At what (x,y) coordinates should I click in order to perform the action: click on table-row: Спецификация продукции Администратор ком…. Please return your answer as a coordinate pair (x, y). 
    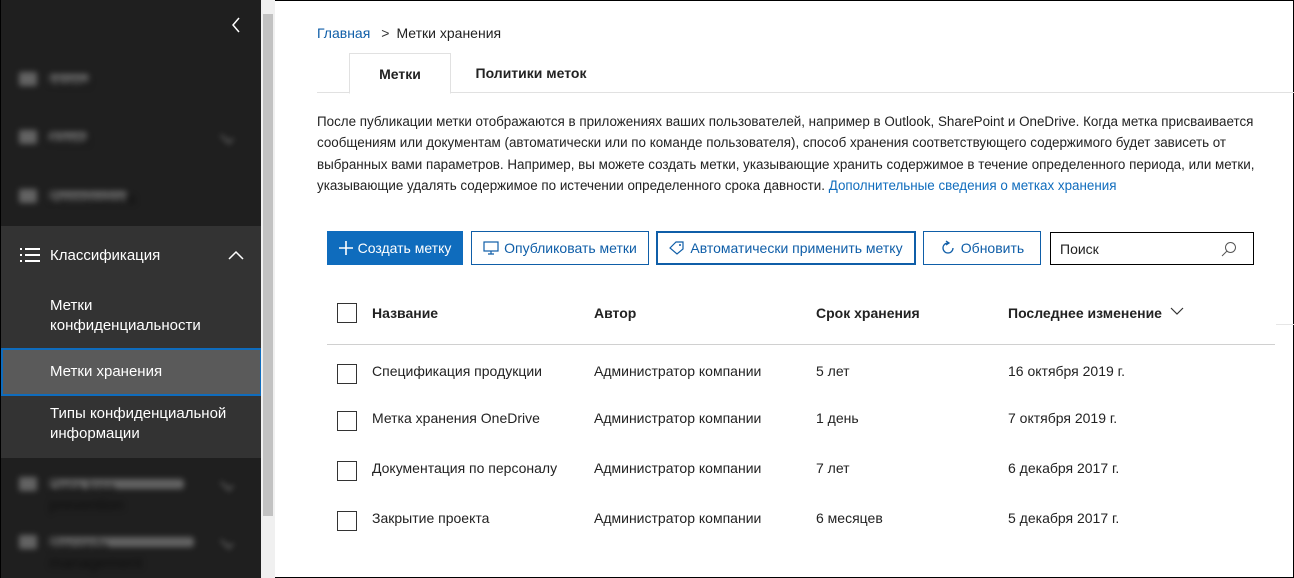
    Looking at the image, I should click on (801, 373).